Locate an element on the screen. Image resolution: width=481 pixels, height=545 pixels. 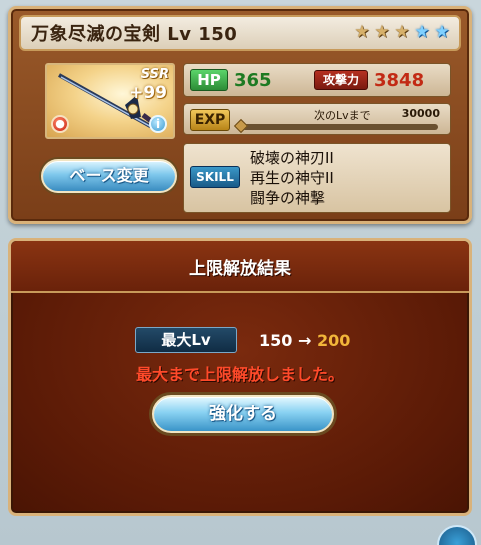
rarity-badge: SSR is located at coordinates (154, 74).